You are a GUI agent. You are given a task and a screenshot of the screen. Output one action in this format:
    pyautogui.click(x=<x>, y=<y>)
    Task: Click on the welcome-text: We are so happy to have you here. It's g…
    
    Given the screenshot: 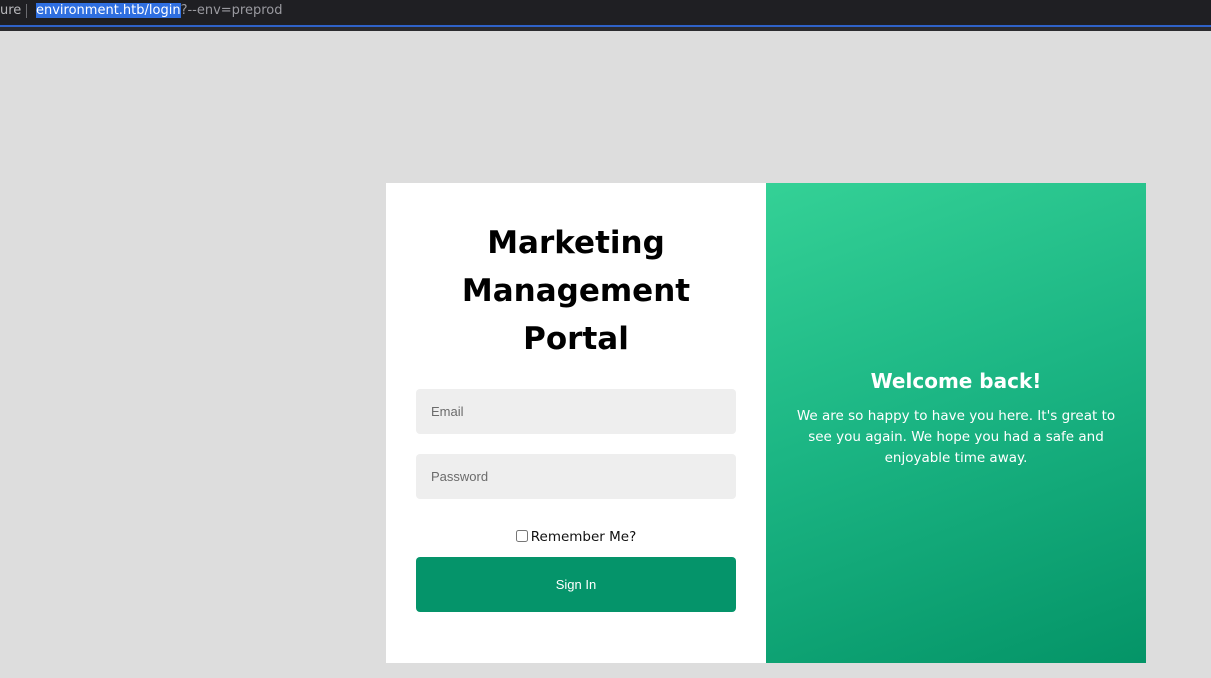 What is the action you would take?
    pyautogui.click(x=956, y=437)
    